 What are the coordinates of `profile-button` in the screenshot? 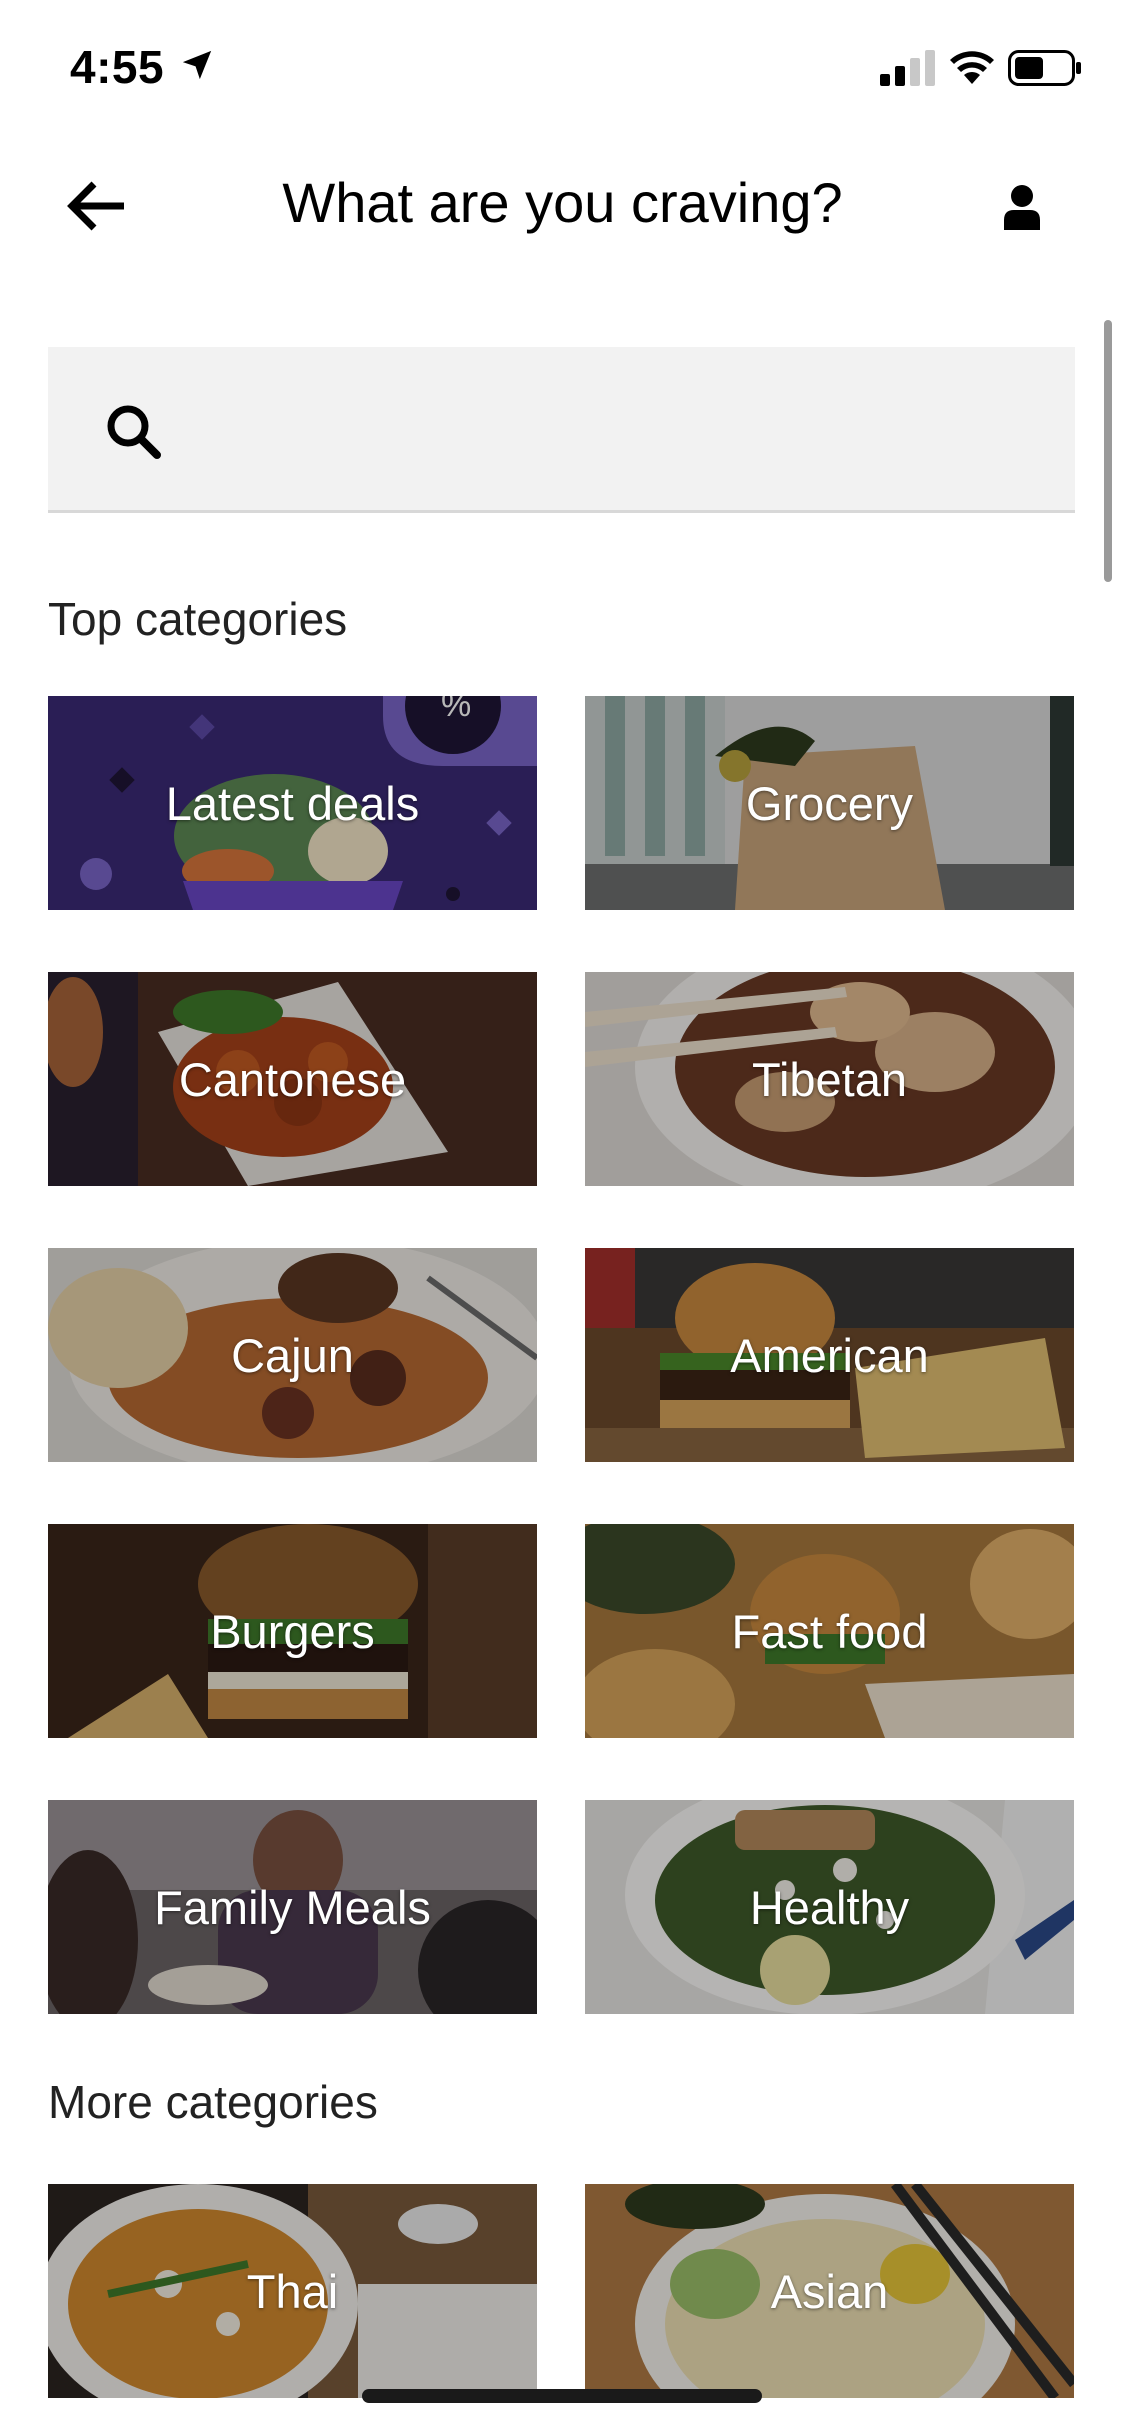 It's located at (1022, 207).